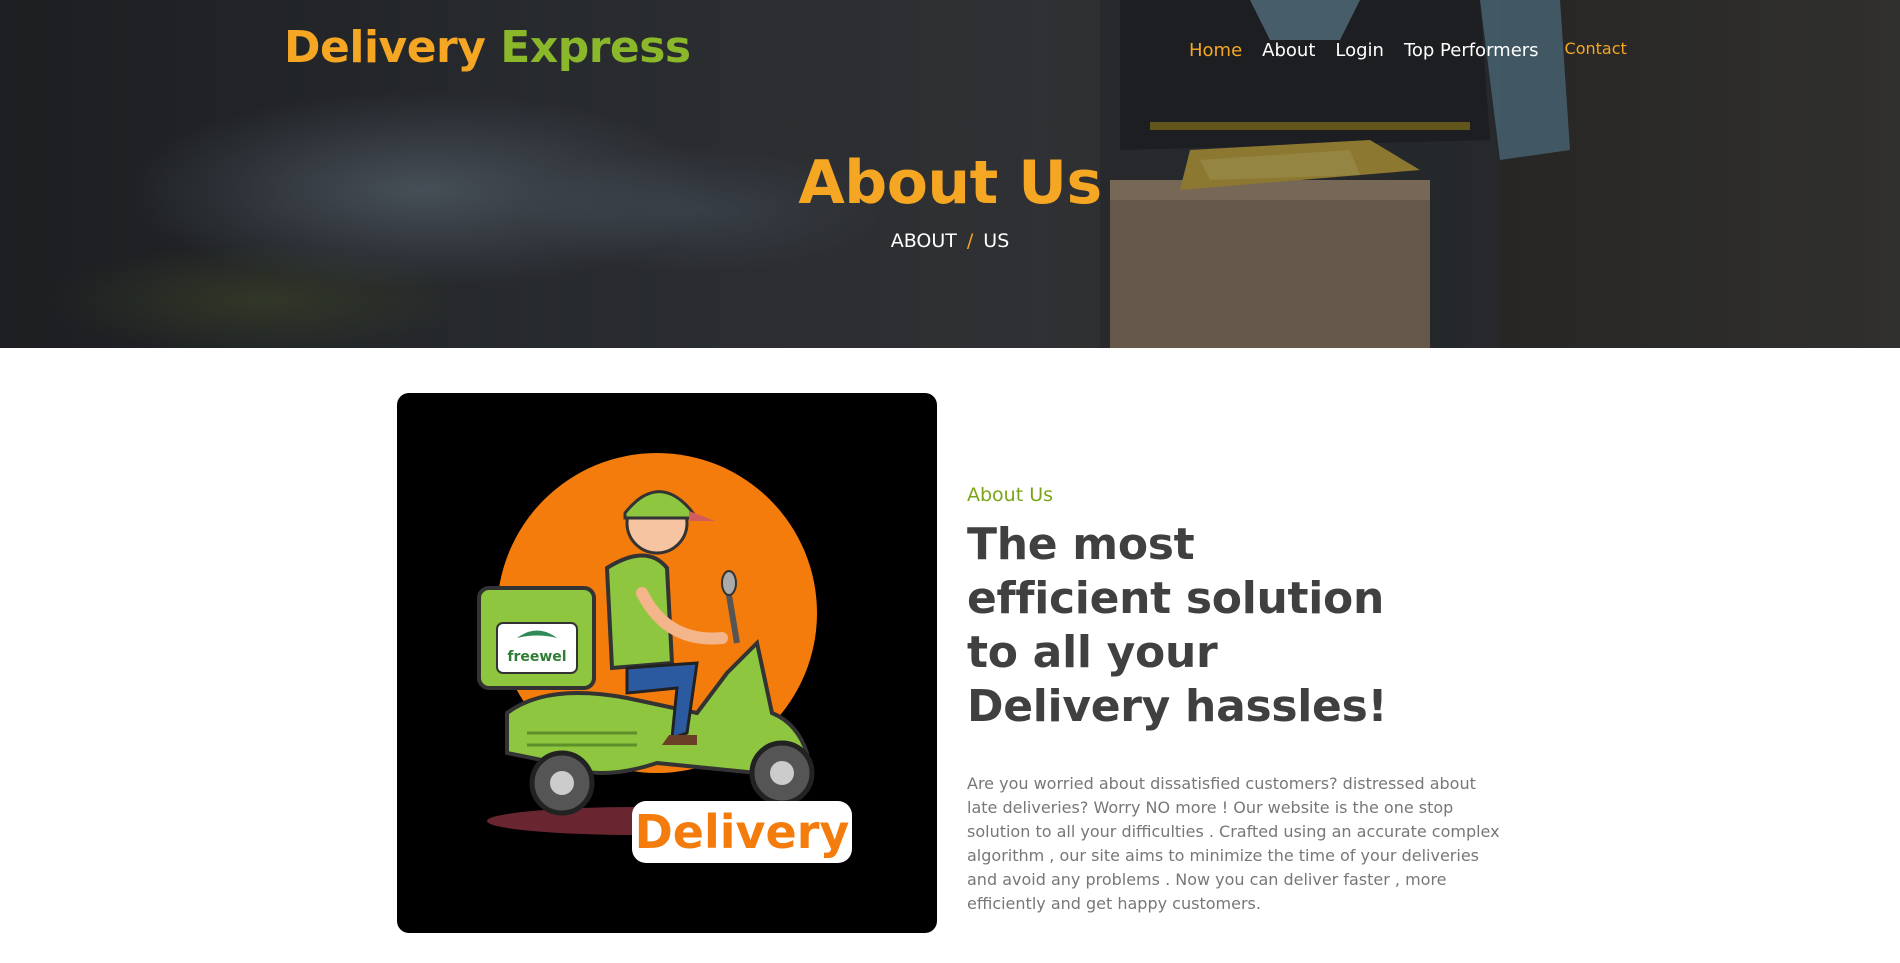 This screenshot has height=963, width=1900. What do you see at coordinates (742, 832) in the screenshot?
I see `delivery-badge-text: Delivery` at bounding box center [742, 832].